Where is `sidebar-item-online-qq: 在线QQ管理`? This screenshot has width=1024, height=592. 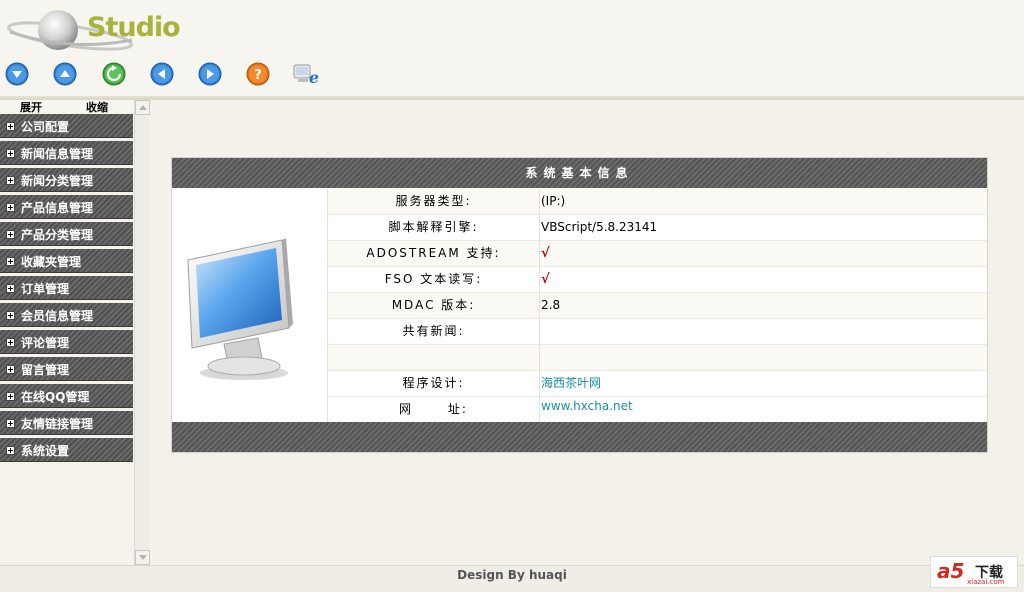 sidebar-item-online-qq: 在线QQ管理 is located at coordinates (66, 396).